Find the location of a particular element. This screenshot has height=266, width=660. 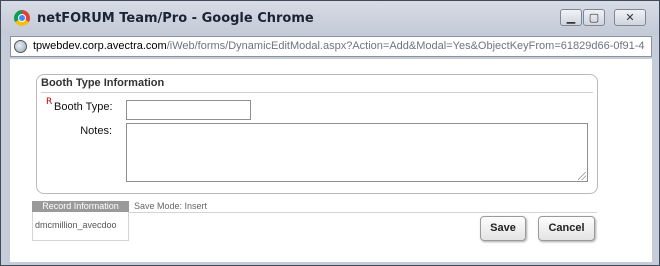

record-user: dmcmillion_avecdoo is located at coordinates (76, 225).